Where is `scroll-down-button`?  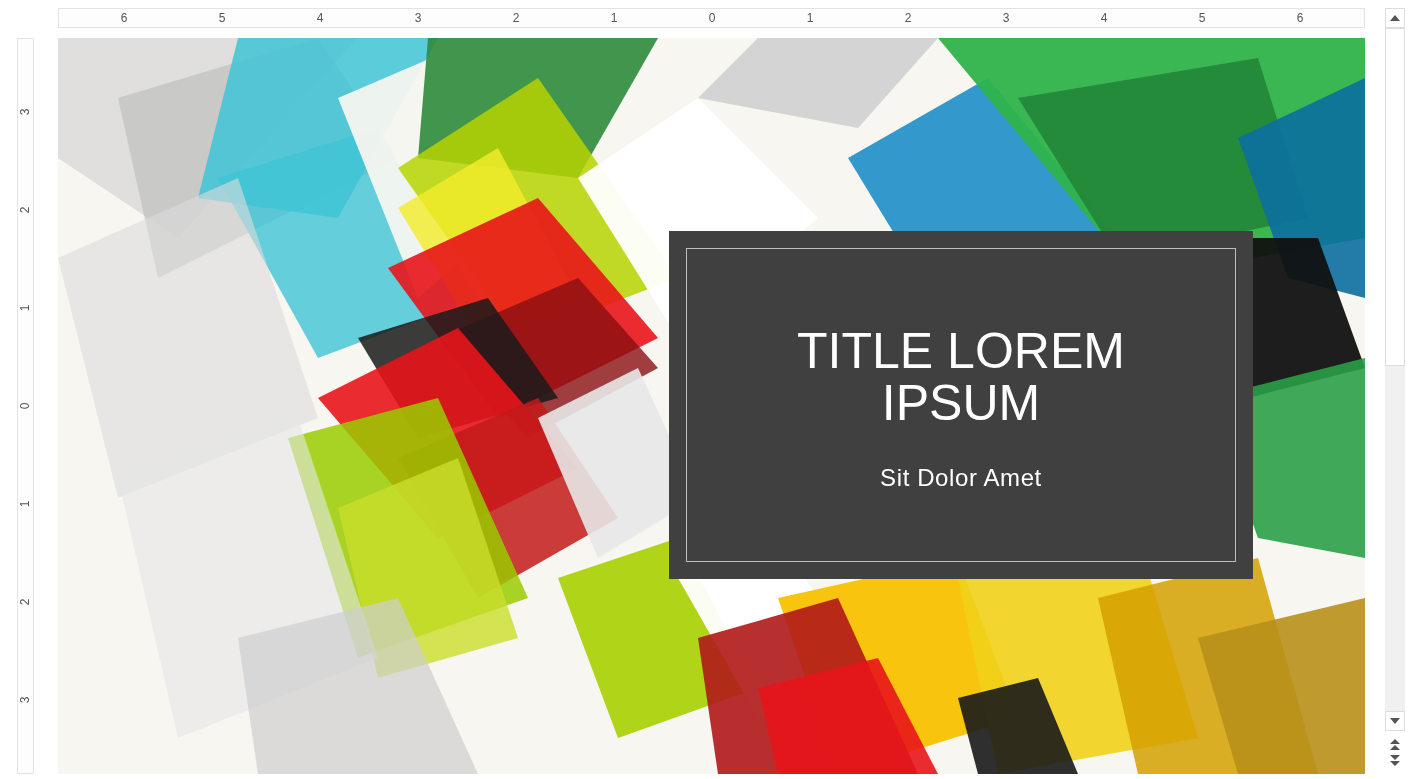 scroll-down-button is located at coordinates (1395, 721).